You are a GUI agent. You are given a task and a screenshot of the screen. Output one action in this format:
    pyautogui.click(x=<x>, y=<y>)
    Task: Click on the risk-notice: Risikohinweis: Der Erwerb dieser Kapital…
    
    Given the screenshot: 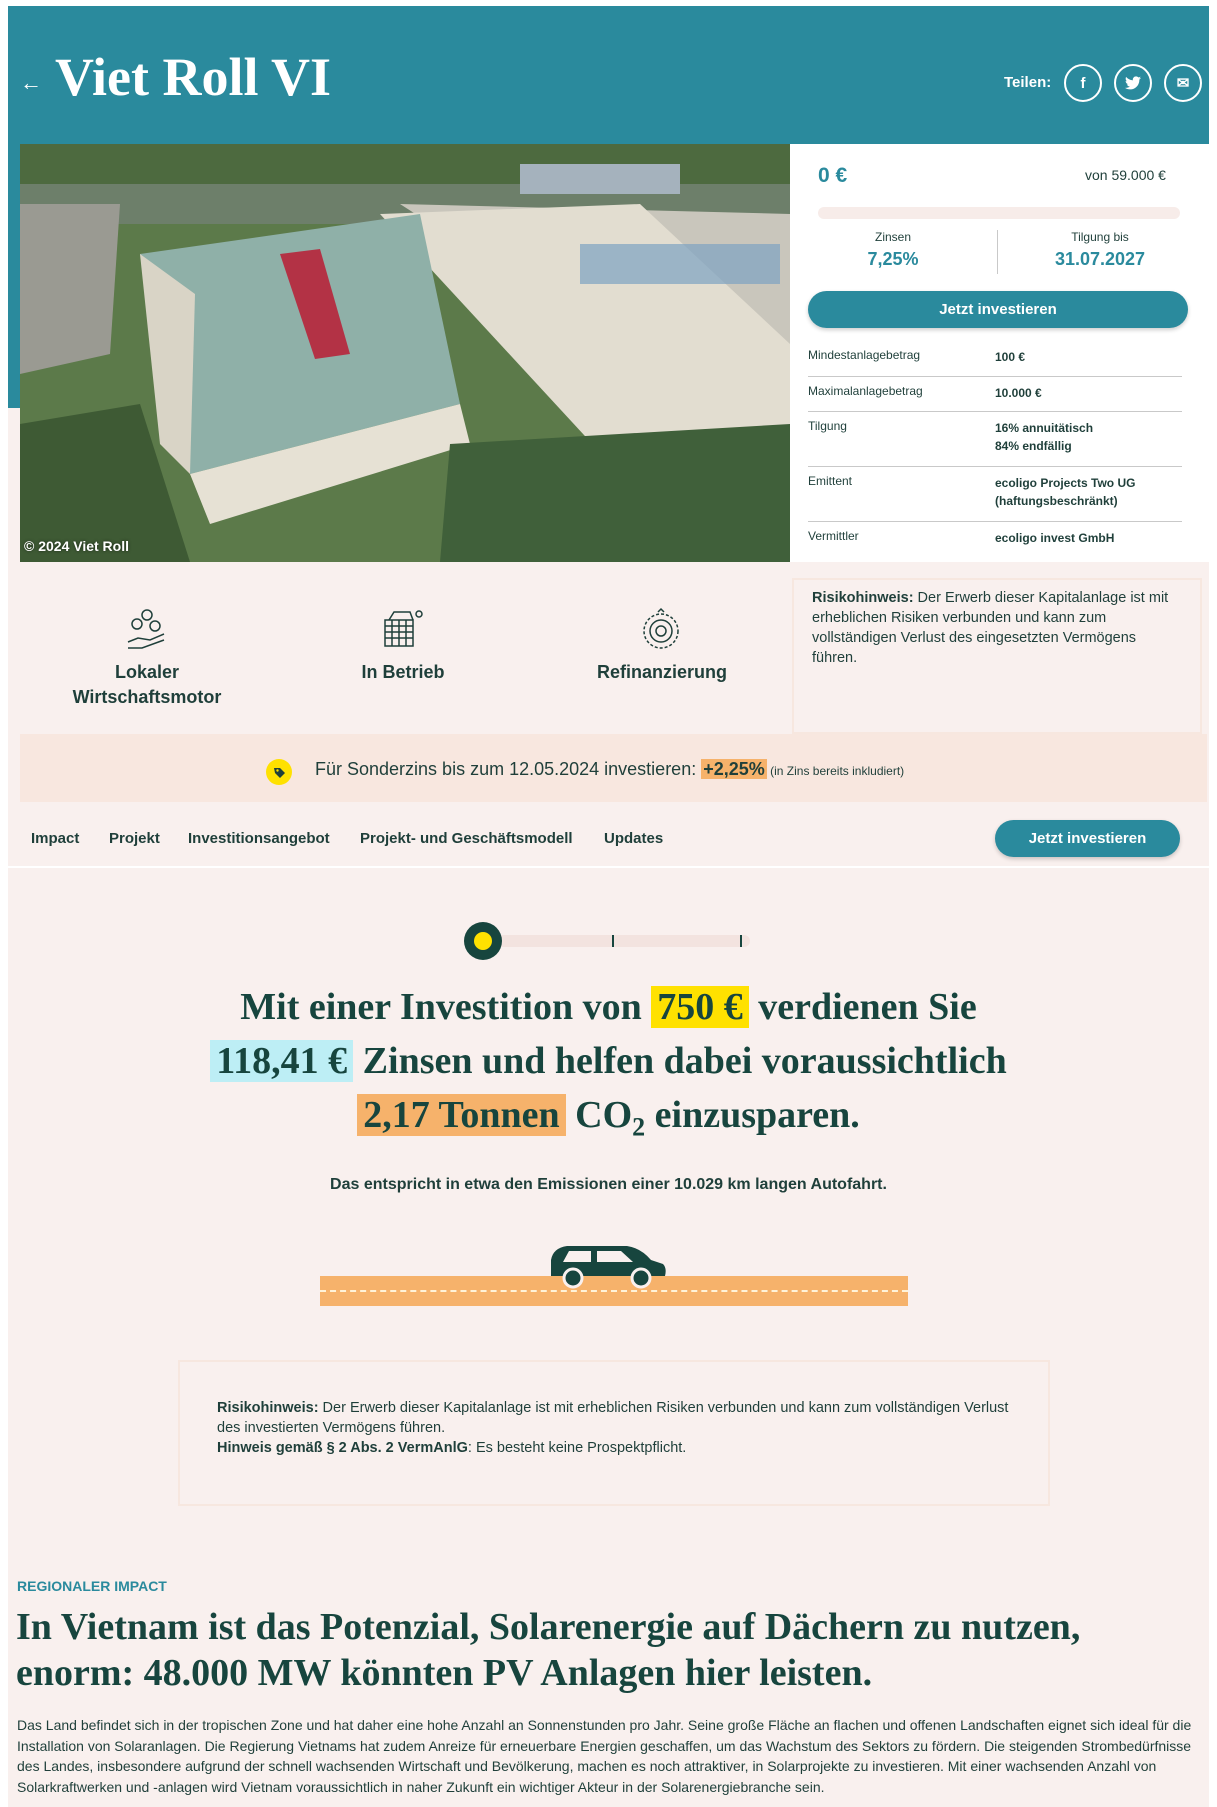 What is the action you would take?
    pyautogui.click(x=997, y=628)
    